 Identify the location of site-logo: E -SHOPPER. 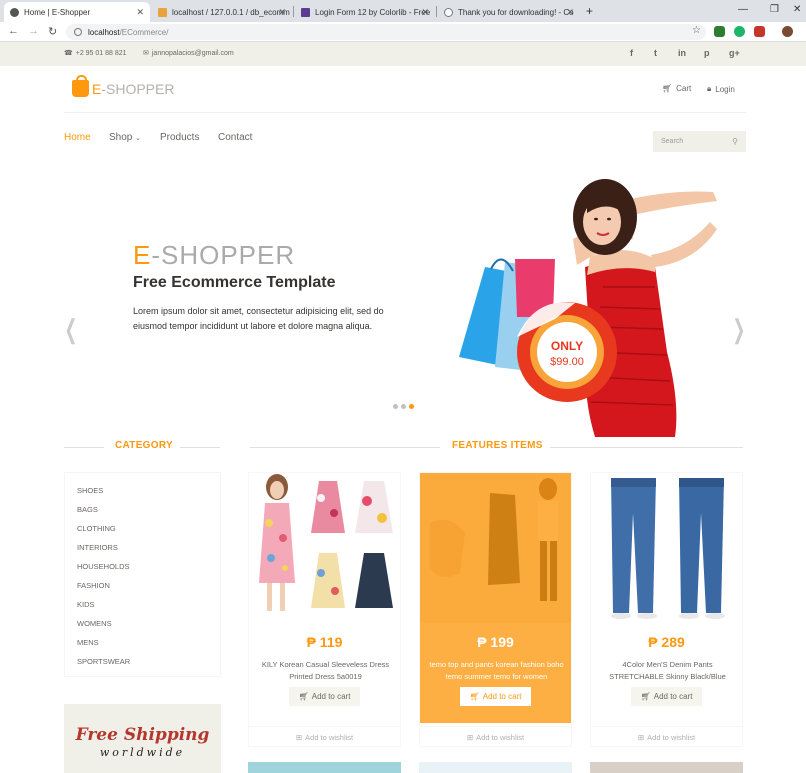
(123, 86).